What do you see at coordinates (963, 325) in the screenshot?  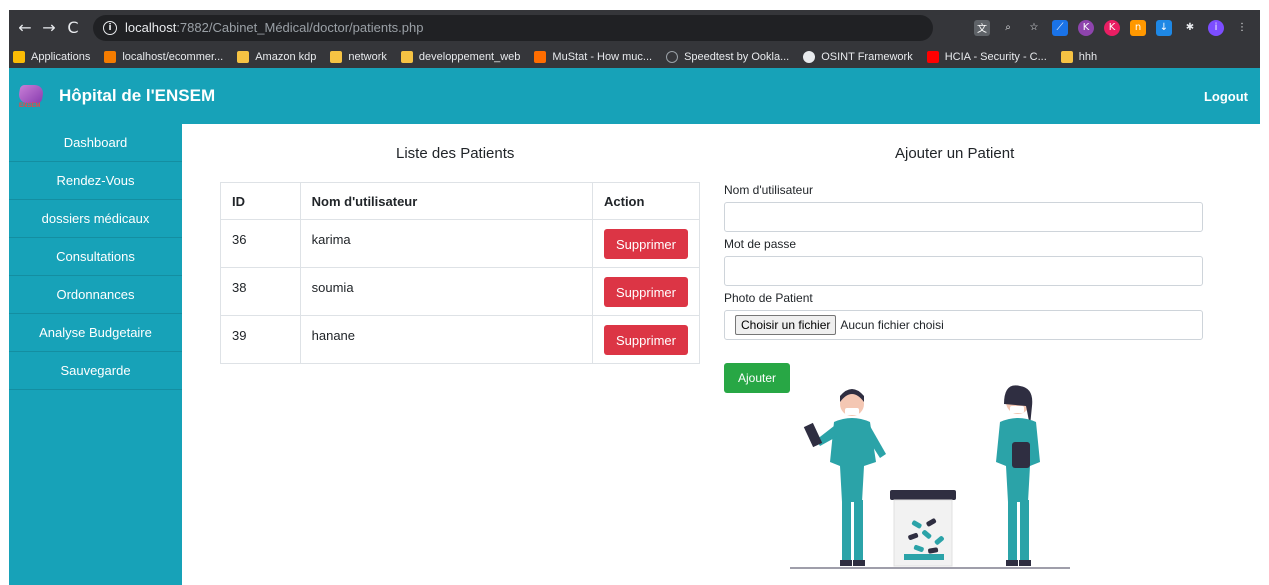 I see `photo-file-input: Choisir un fichier Aucun fichier choisi` at bounding box center [963, 325].